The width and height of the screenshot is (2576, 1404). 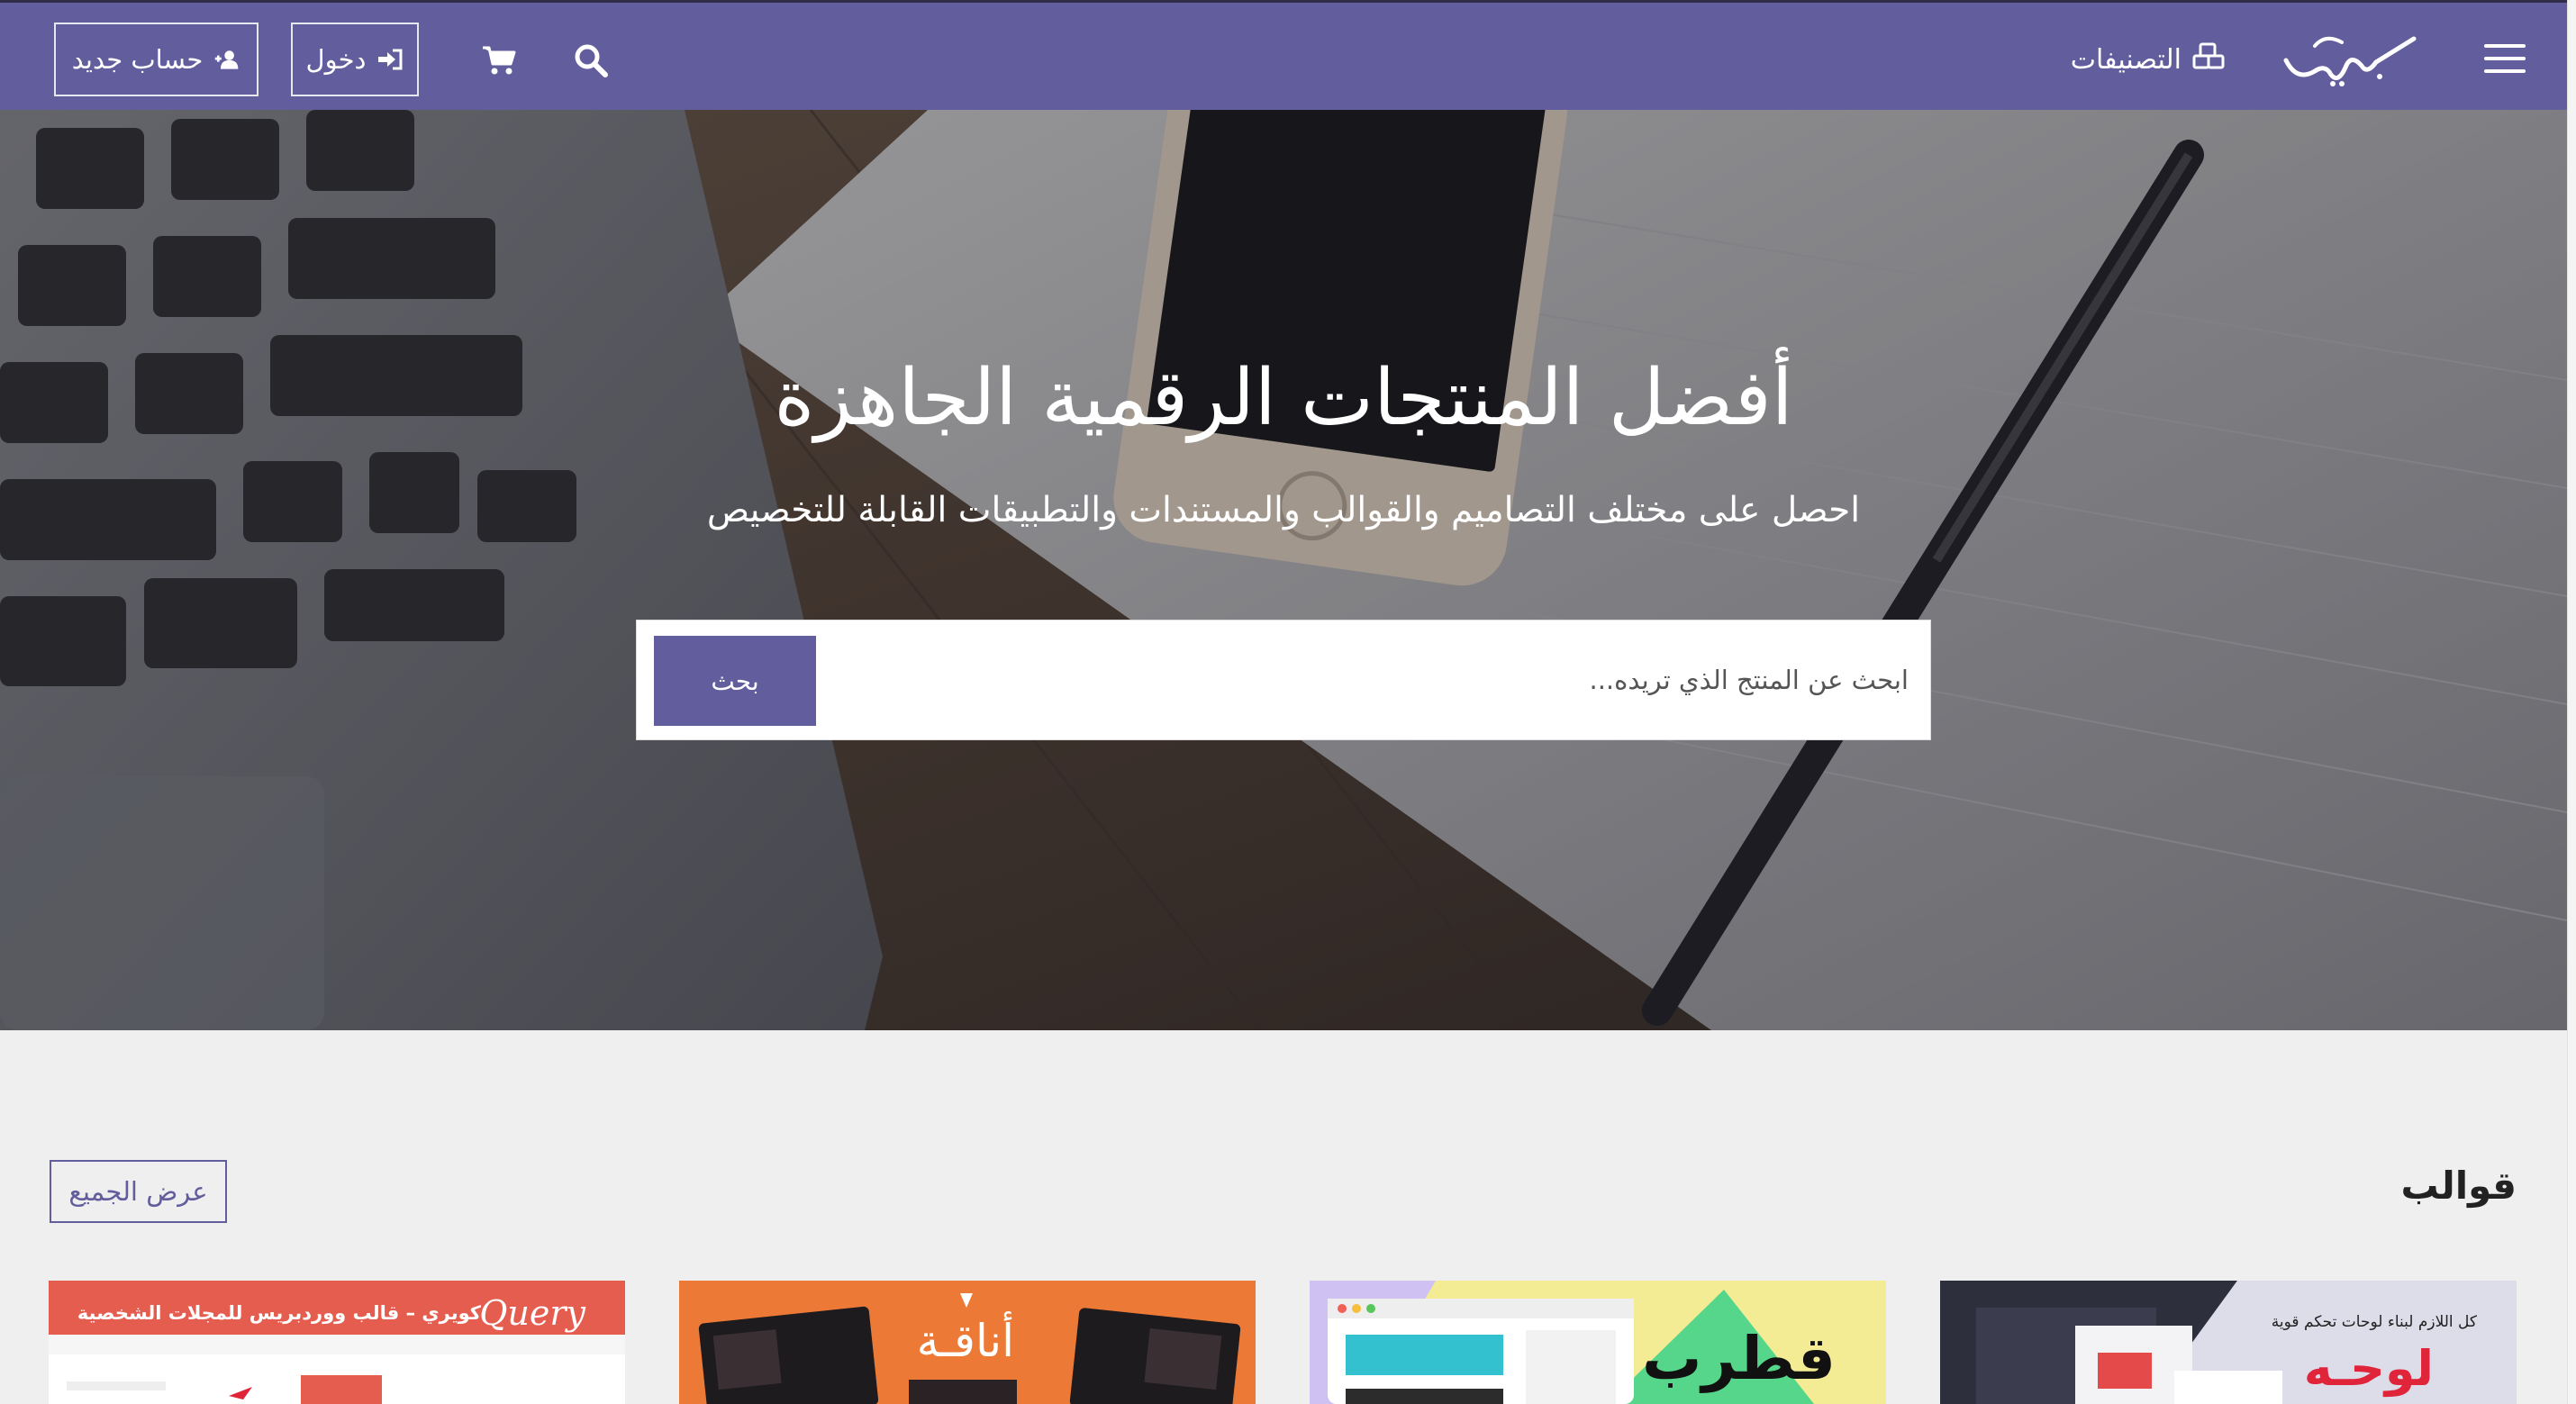 What do you see at coordinates (138, 1191) in the screenshot?
I see `view-all-button: عرض الجميع` at bounding box center [138, 1191].